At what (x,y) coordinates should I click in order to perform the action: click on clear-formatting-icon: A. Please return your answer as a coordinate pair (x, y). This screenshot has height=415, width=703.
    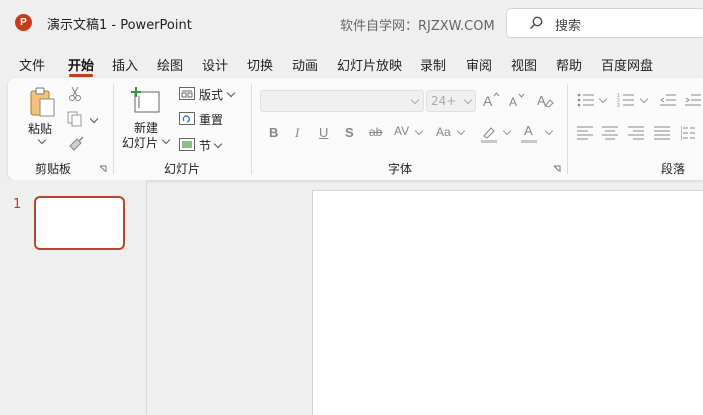
    Looking at the image, I should click on (545, 100).